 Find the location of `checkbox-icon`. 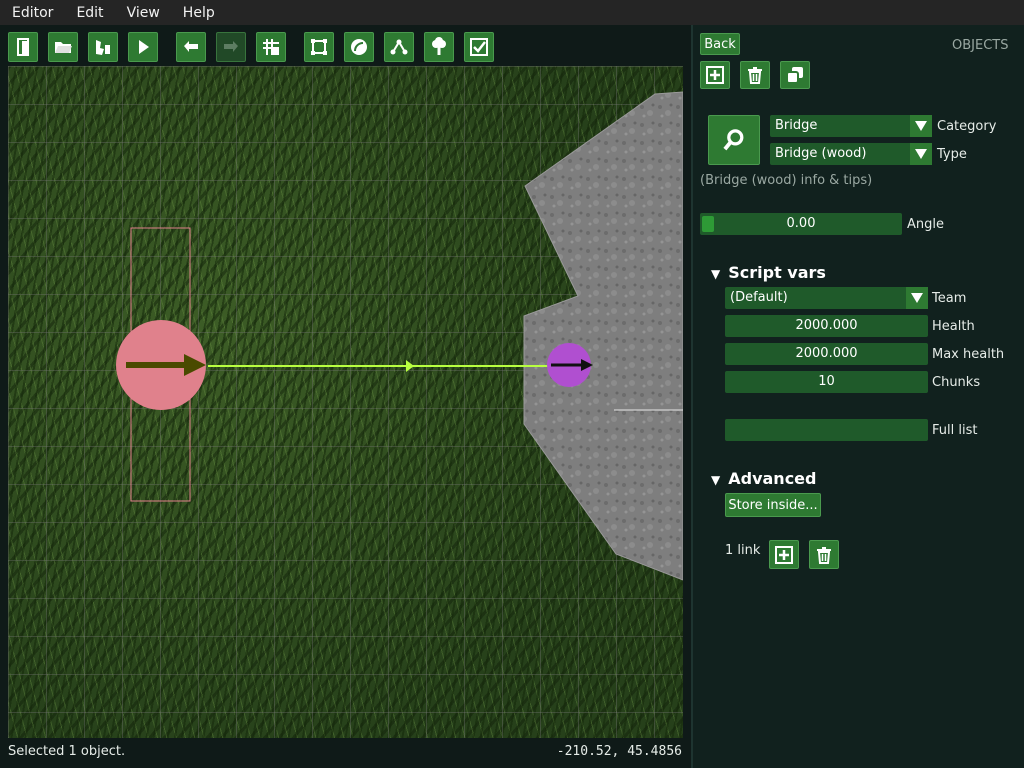

checkbox-icon is located at coordinates (479, 47).